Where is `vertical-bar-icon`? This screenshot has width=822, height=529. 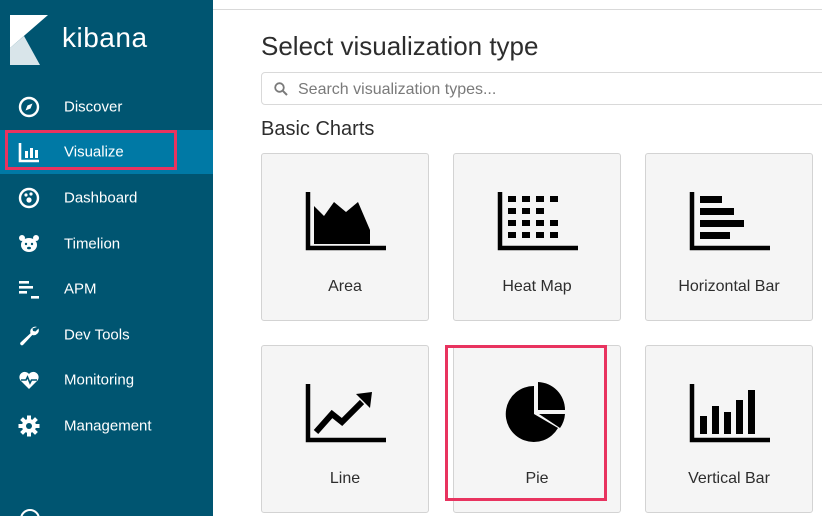 vertical-bar-icon is located at coordinates (729, 413).